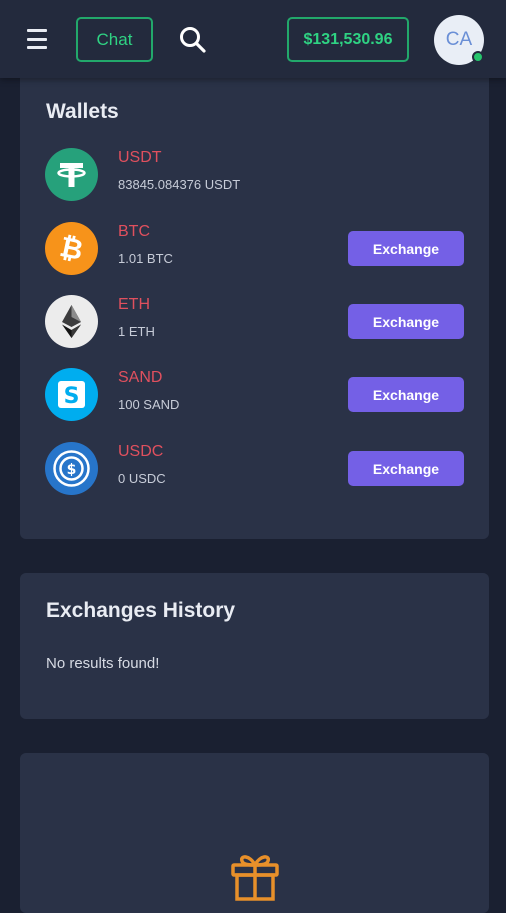  Describe the element at coordinates (254, 249) in the screenshot. I see `wallet-row-btc: ₿ BTC 1.01 BTC Exchange` at that location.